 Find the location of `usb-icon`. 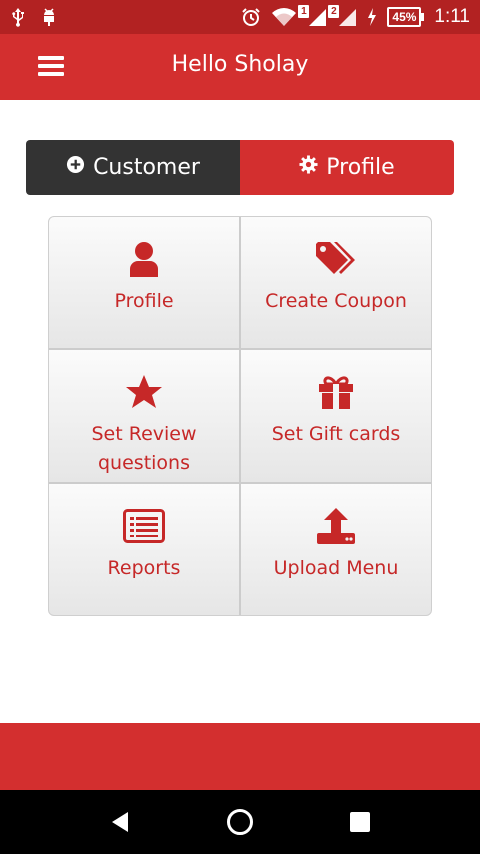

usb-icon is located at coordinates (18, 17).